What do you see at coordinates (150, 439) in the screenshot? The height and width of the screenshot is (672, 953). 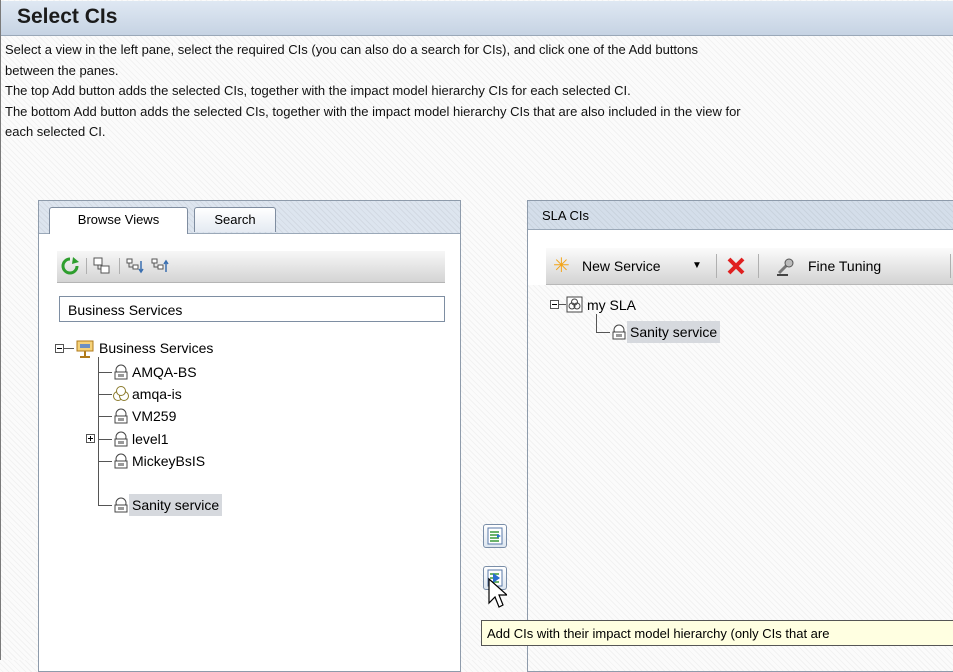 I see `tree-item-label: level1` at bounding box center [150, 439].